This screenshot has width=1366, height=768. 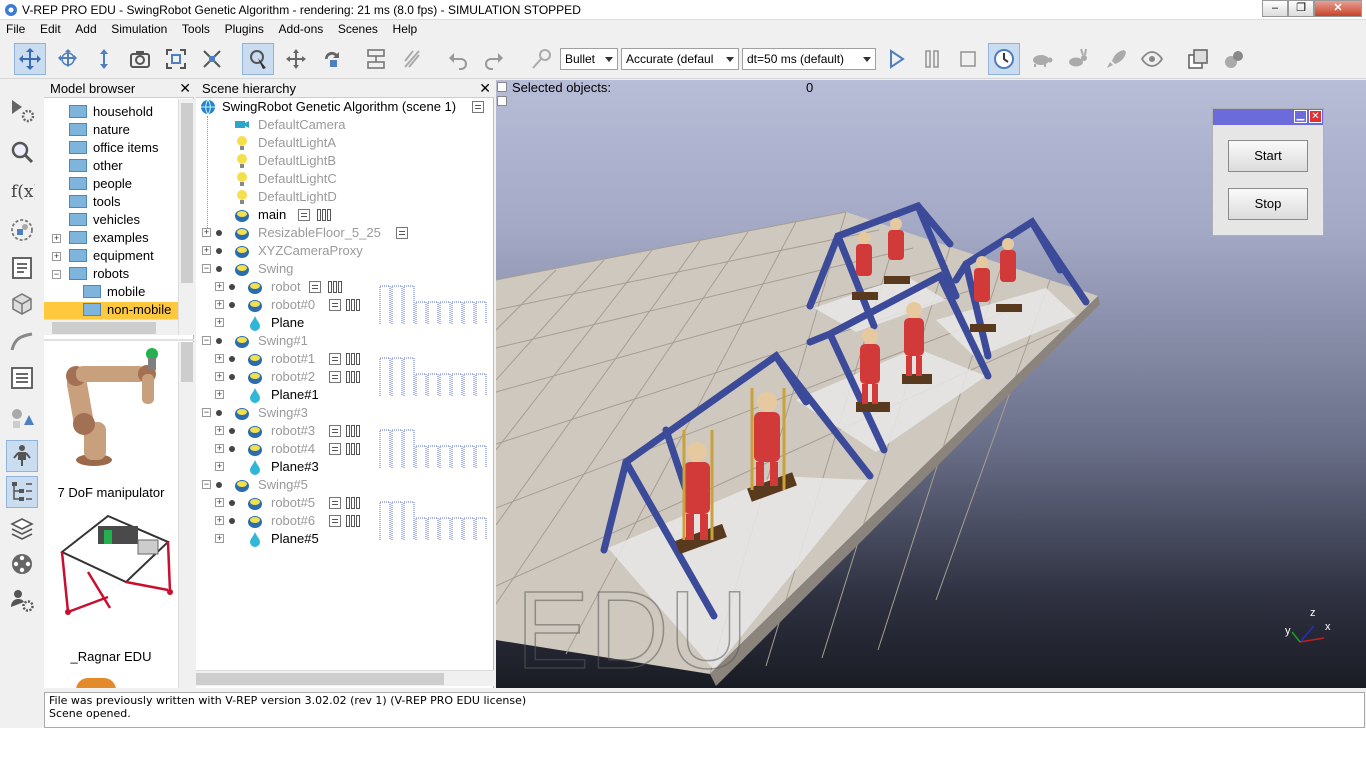 I want to click on camera-shift-button, so click(x=104, y=59).